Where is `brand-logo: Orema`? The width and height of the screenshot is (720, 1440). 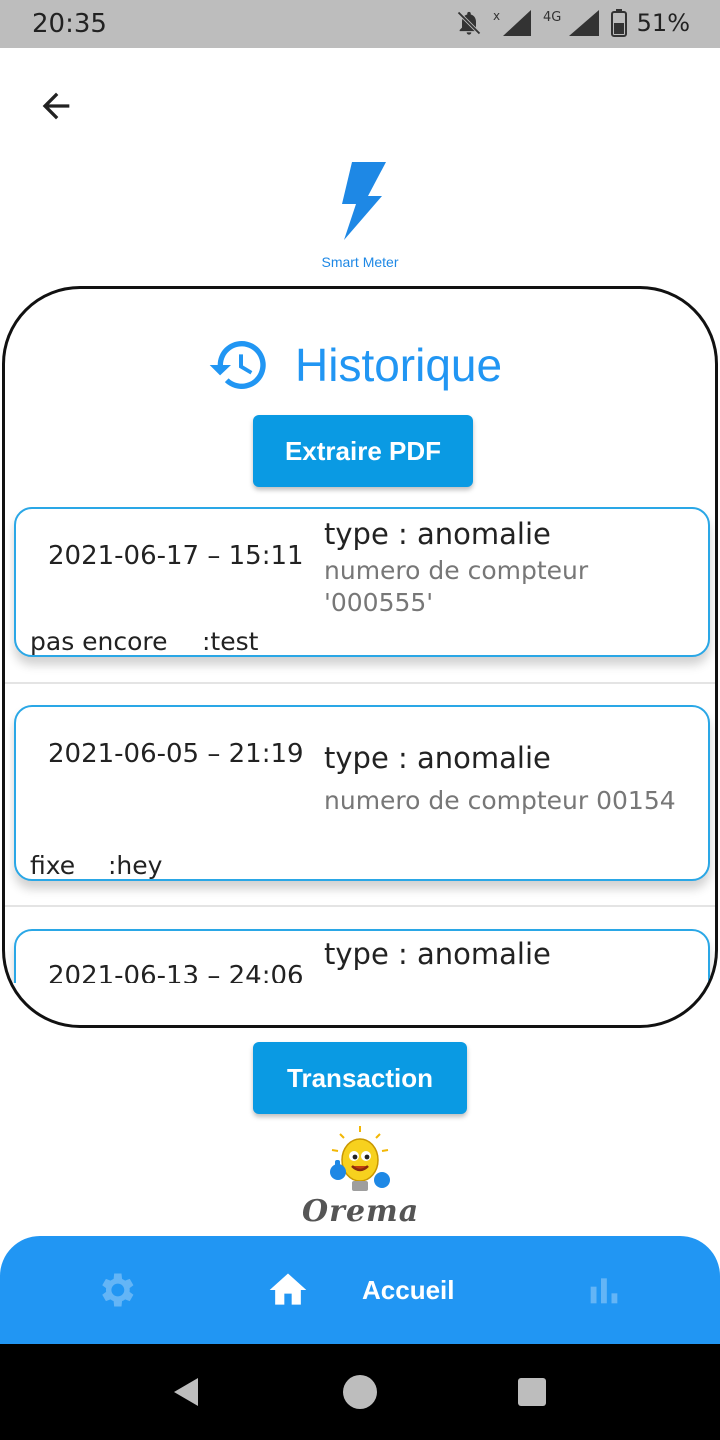
brand-logo: Orema is located at coordinates (360, 1180).